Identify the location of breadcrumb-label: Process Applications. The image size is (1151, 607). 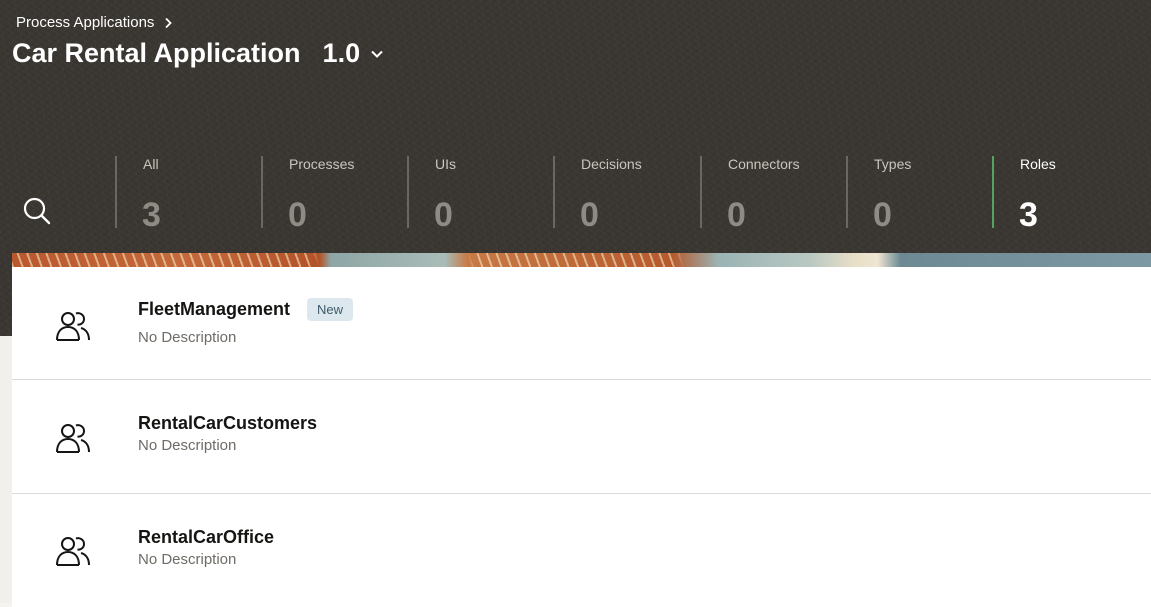
(85, 22).